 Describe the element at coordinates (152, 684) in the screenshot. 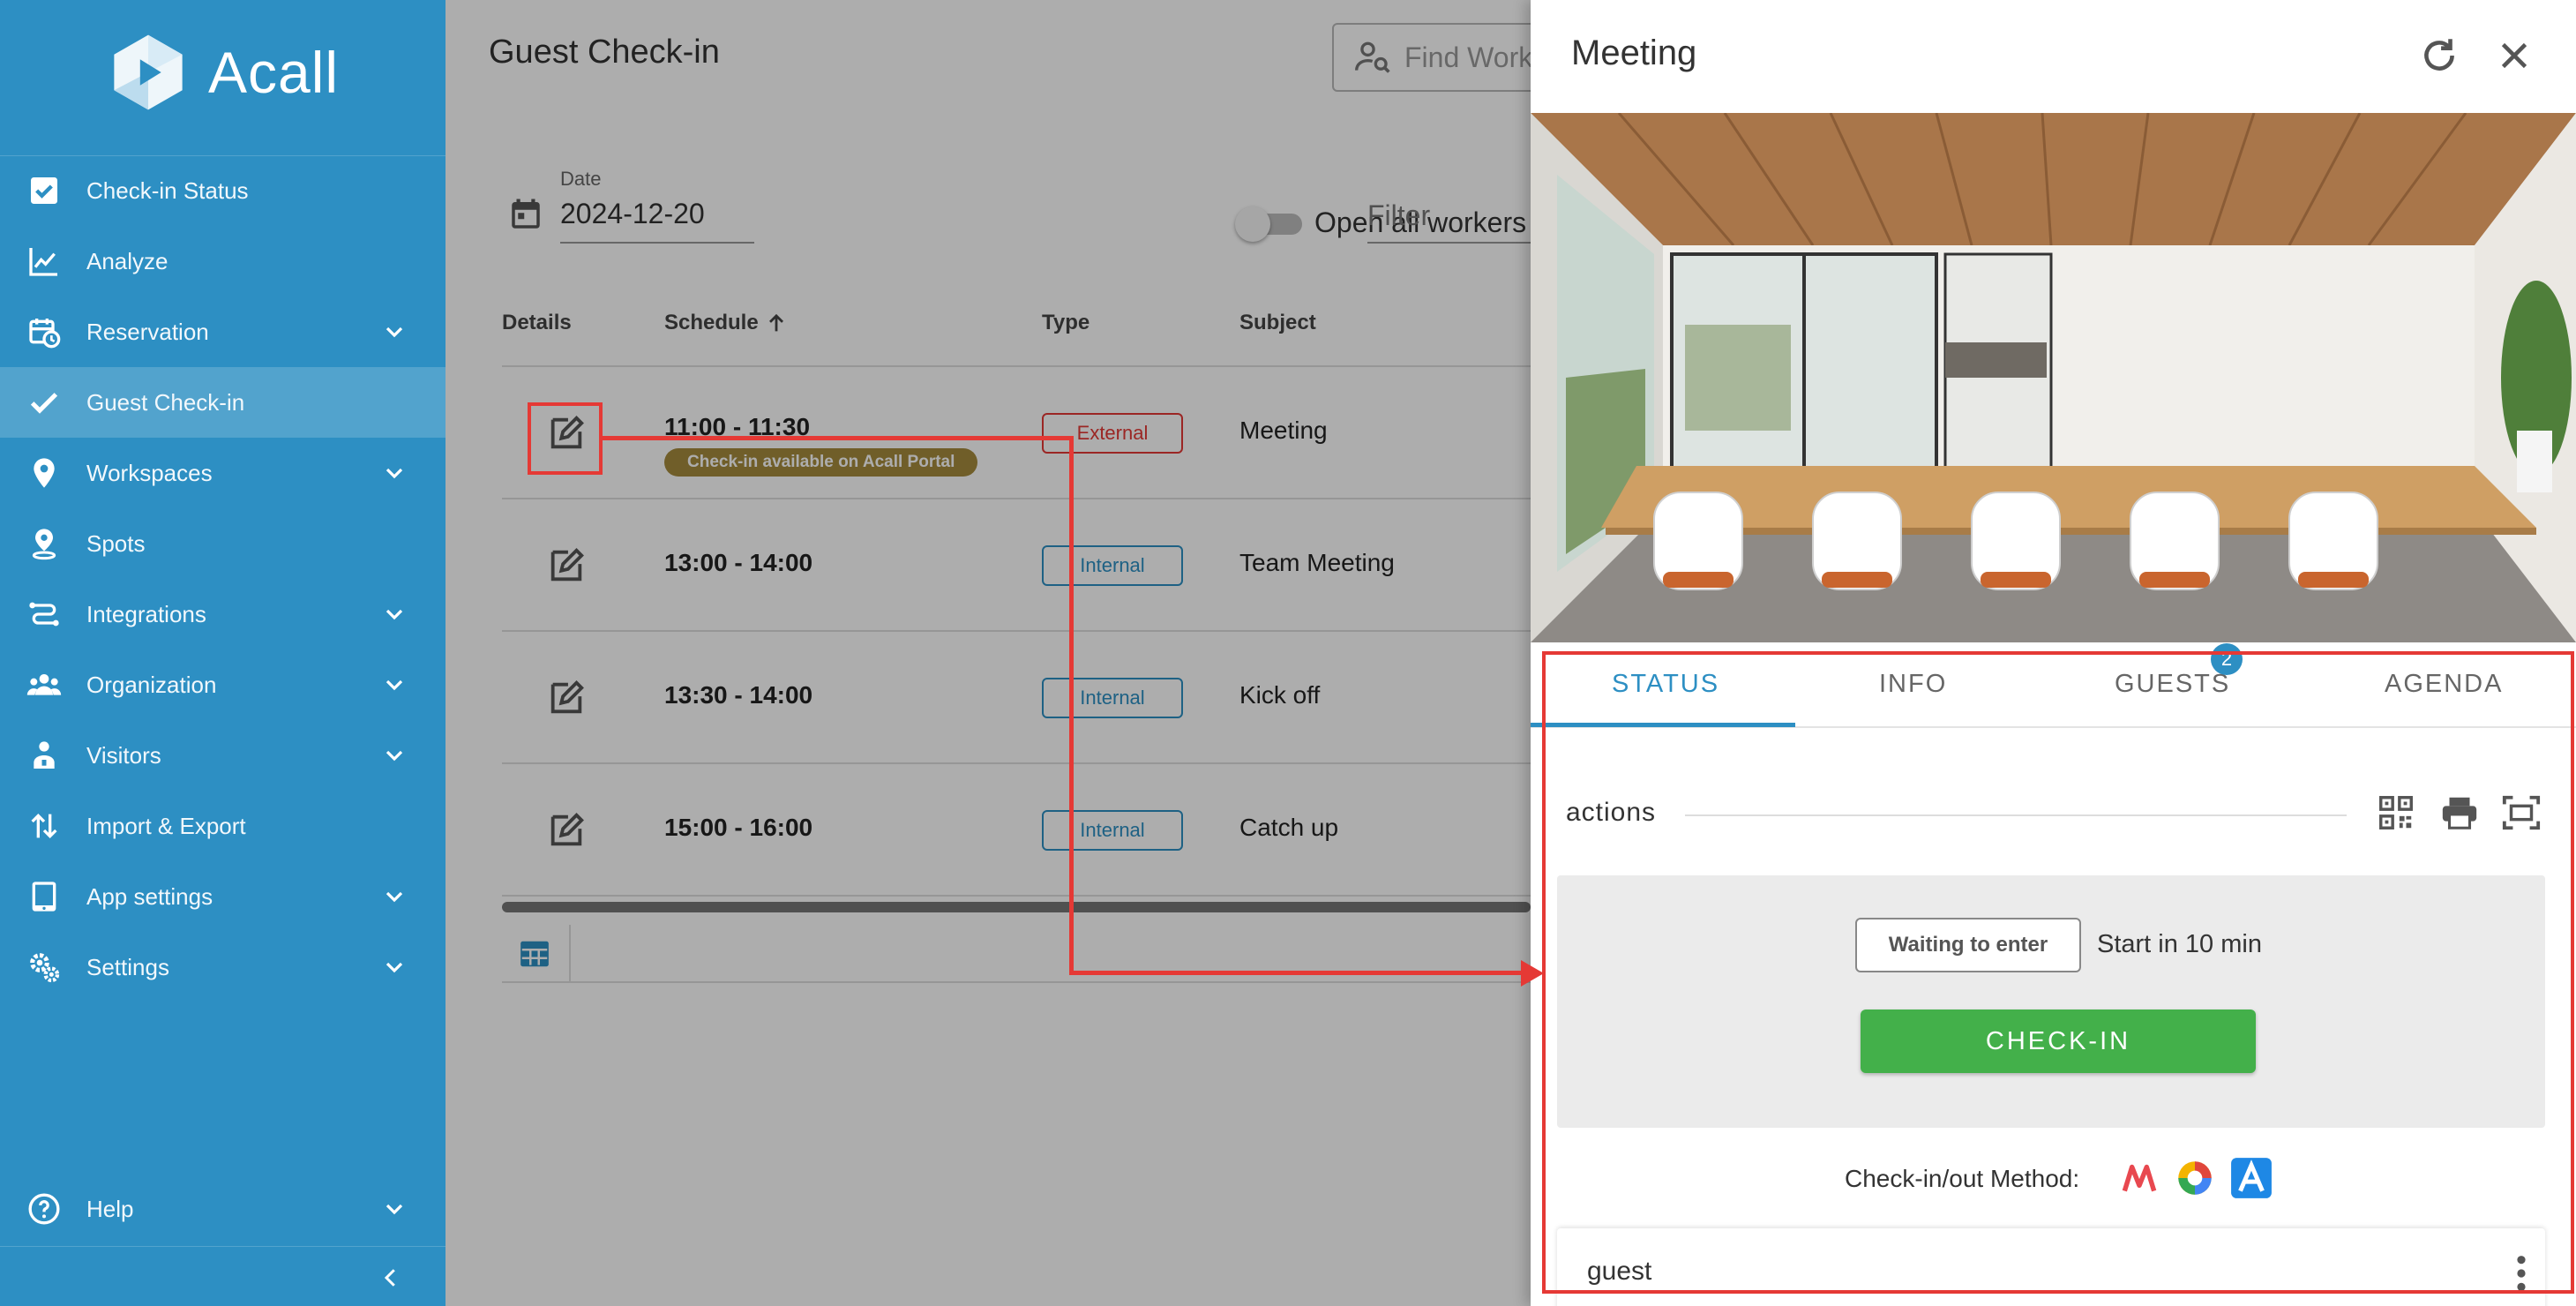

I see `sidebar-item-label: Organization` at that location.